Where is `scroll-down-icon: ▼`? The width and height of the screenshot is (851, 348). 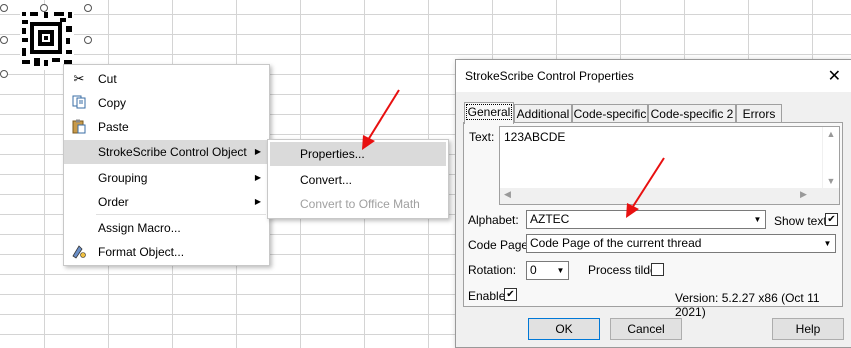 scroll-down-icon: ▼ is located at coordinates (831, 181).